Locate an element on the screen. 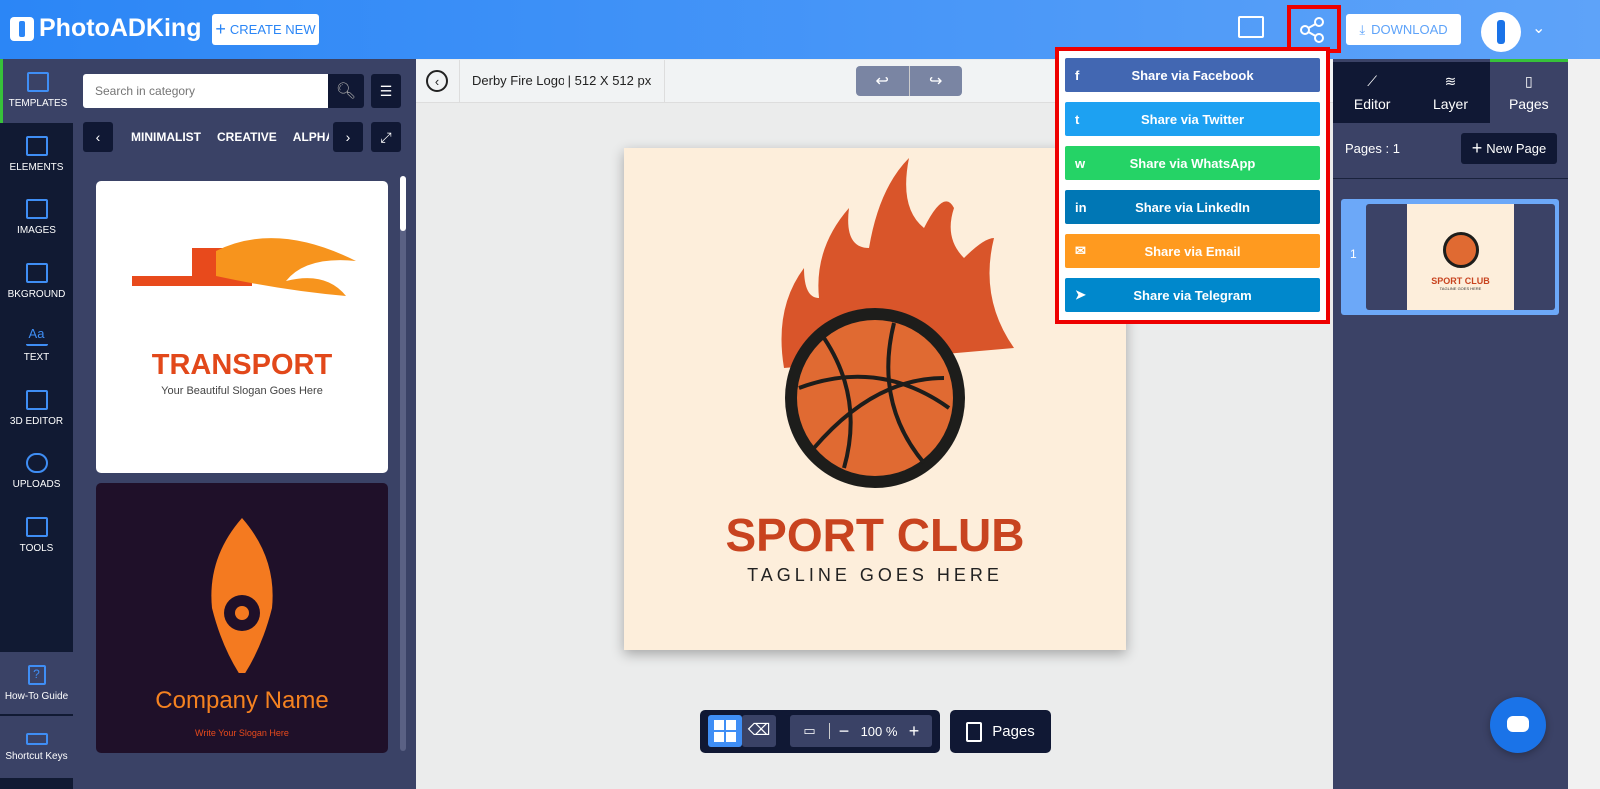 This screenshot has width=1600, height=789. card-slogan: Write Your Slogan Here is located at coordinates (242, 733).